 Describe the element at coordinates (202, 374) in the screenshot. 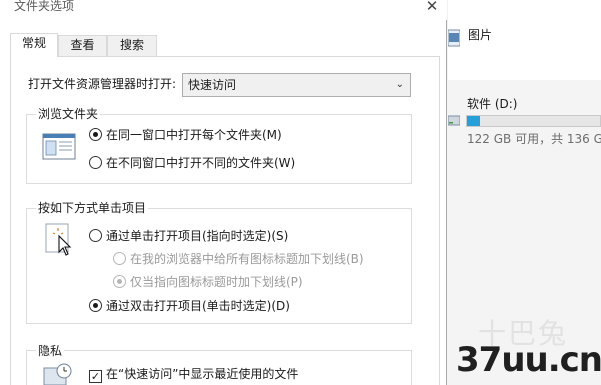

I see `checkbox-label: 在“快速访问”中显示最近使用的文件` at that location.